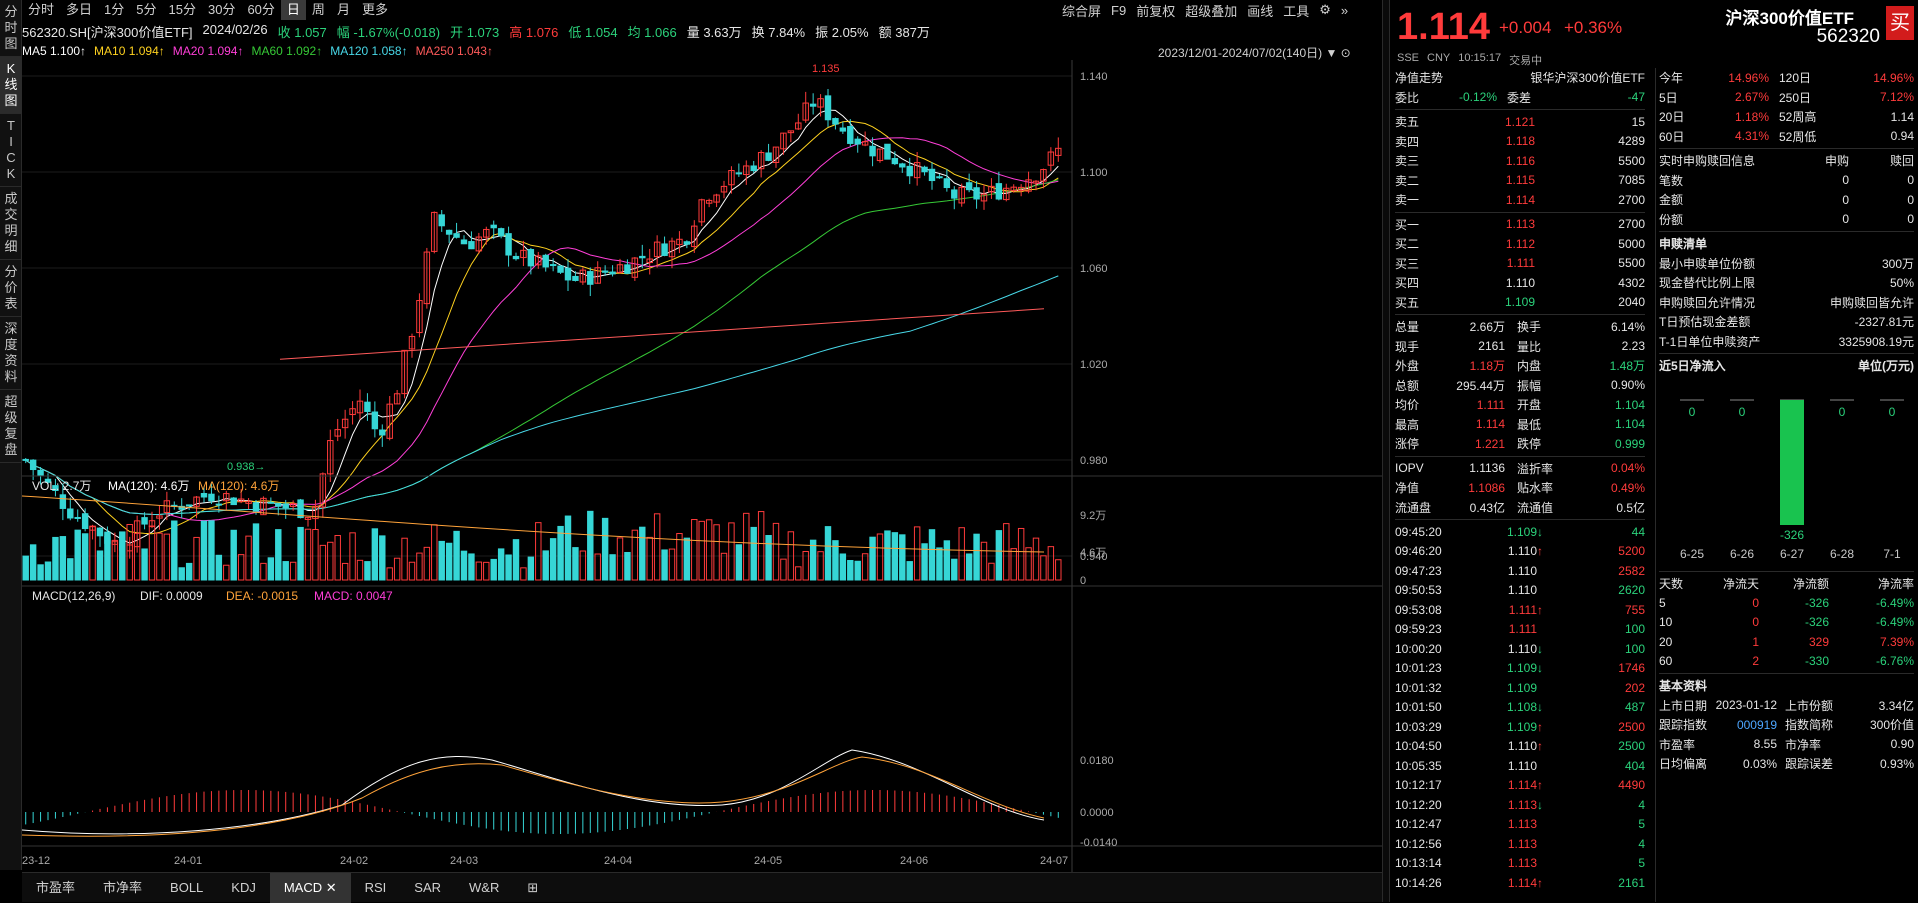  Describe the element at coordinates (1786, 686) in the screenshot. I see `basic-header: 基本资料` at that location.